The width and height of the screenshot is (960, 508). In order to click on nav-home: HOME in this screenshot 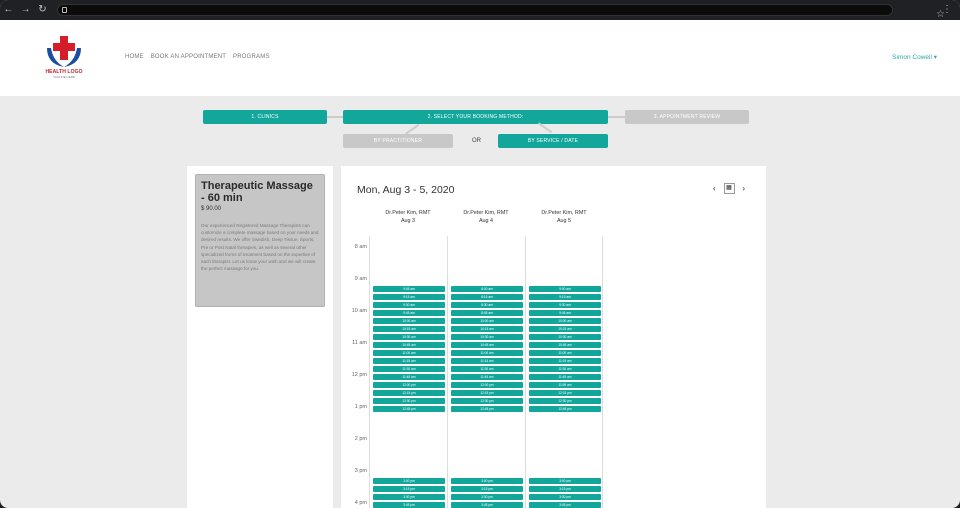, I will do `click(134, 57)`.